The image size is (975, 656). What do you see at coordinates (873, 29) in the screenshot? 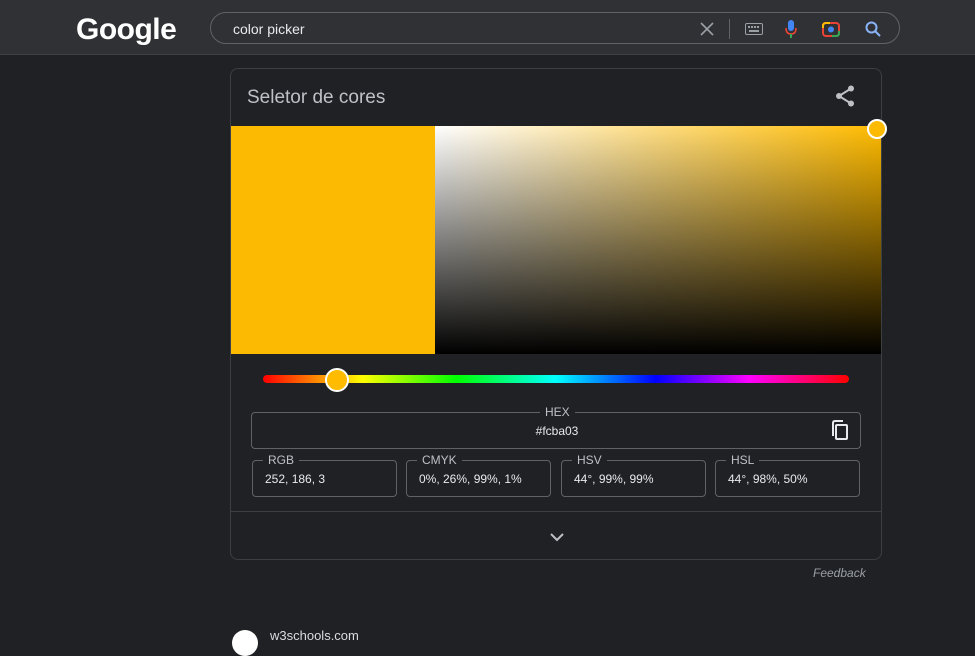
I see `search-icon` at bounding box center [873, 29].